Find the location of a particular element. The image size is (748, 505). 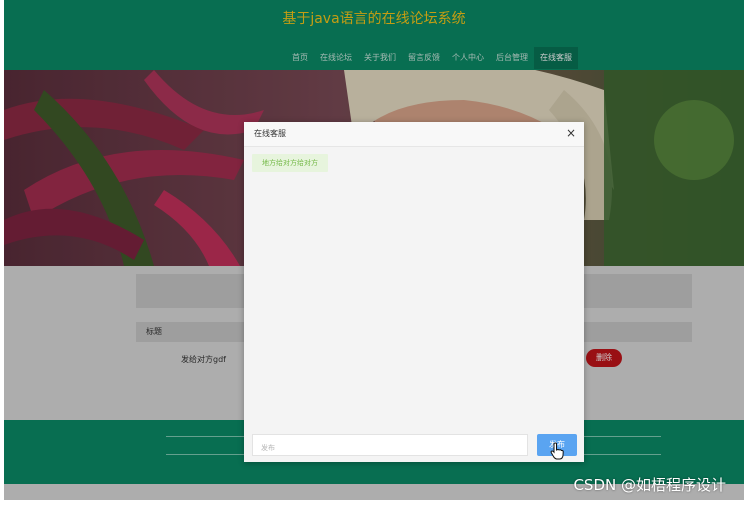

dialog-header: 在线客服 × is located at coordinates (414, 134).